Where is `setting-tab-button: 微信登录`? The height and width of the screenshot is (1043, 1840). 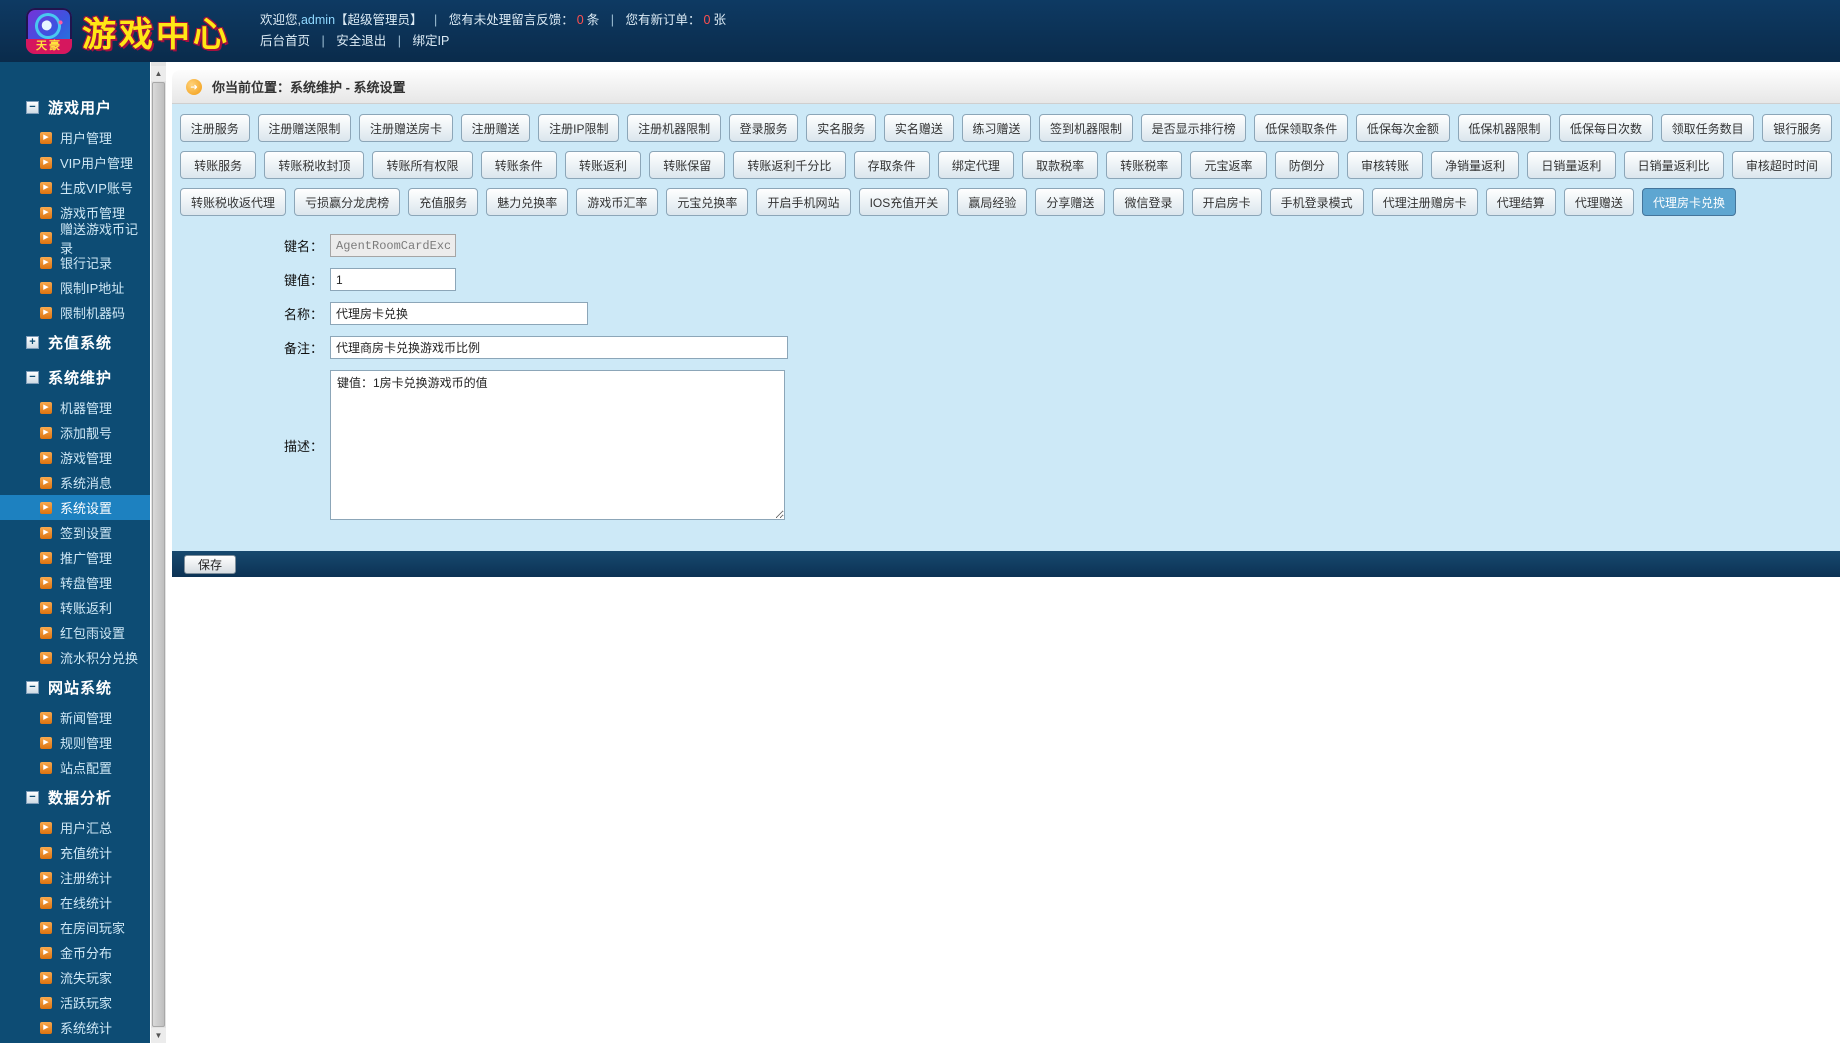
setting-tab-button: 微信登录 is located at coordinates (1148, 202).